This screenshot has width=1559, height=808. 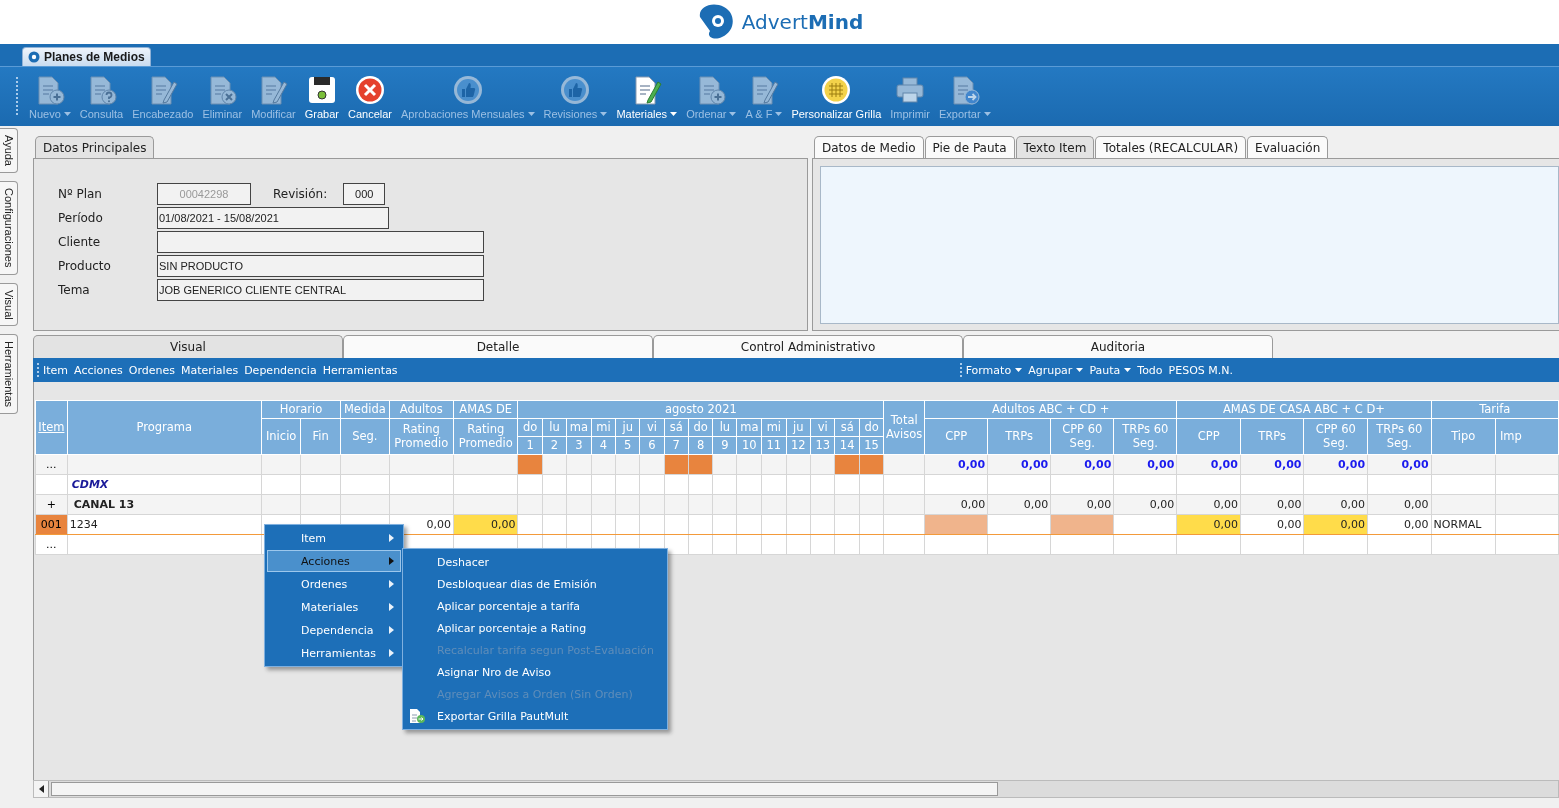 I want to click on left-arrow-icon, so click(x=41, y=789).